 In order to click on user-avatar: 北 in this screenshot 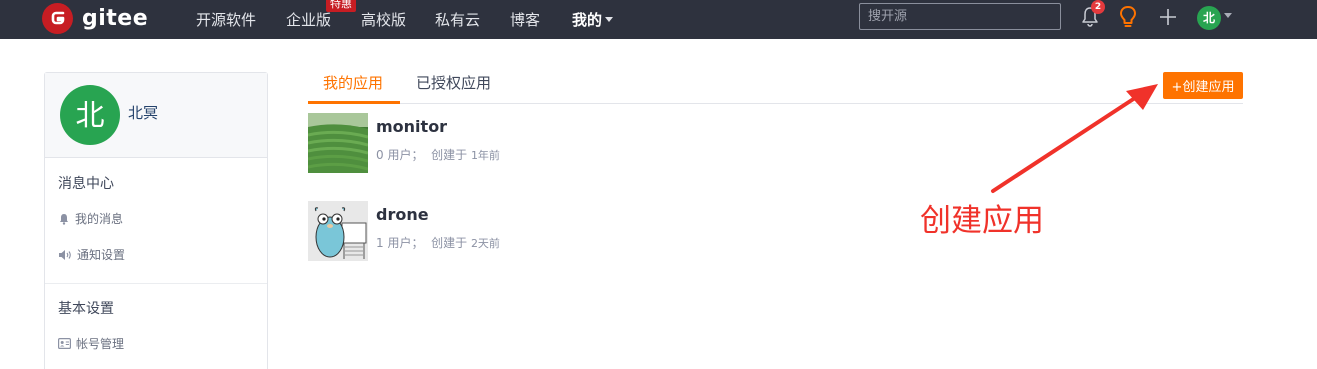, I will do `click(1209, 18)`.